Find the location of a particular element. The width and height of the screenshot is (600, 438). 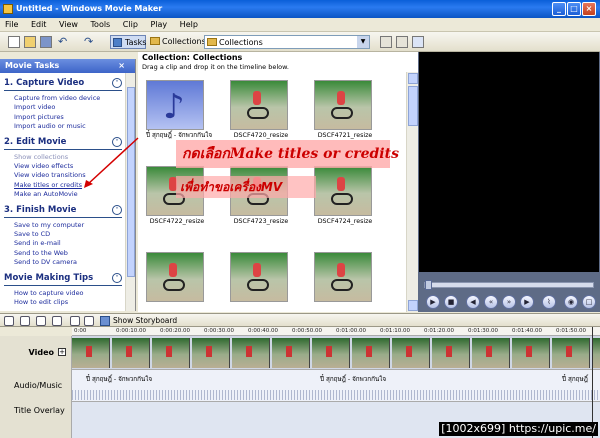

new-project-icon is located at coordinates (14, 42).